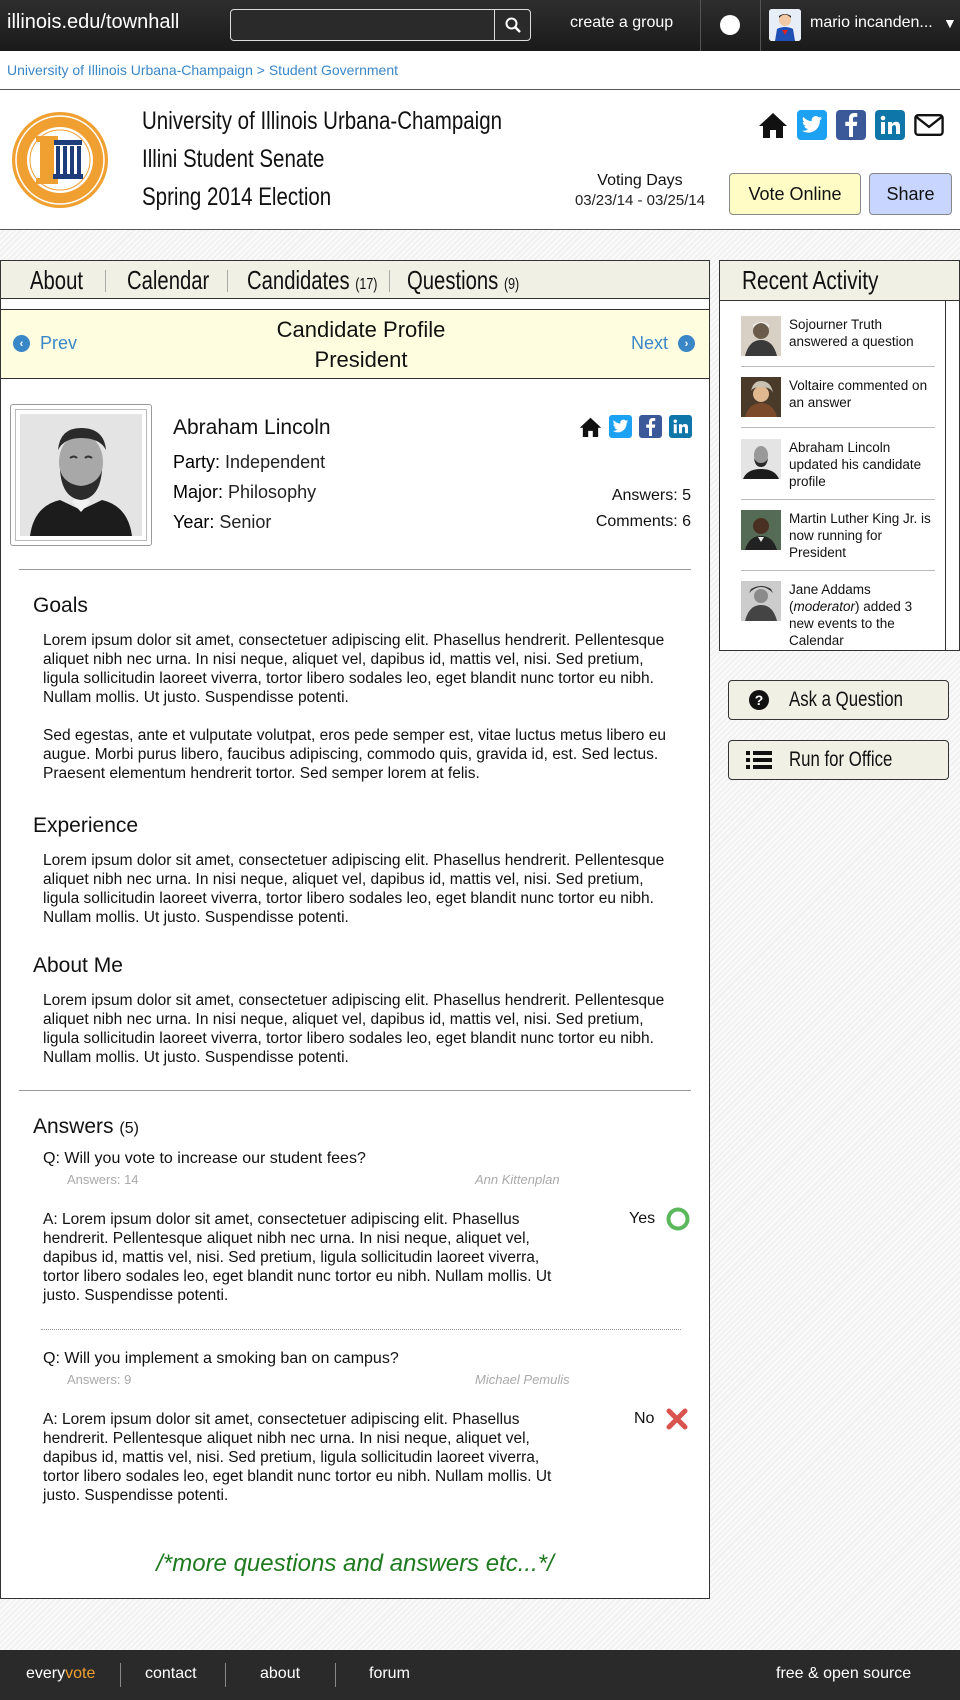 Image resolution: width=960 pixels, height=1700 pixels. Describe the element at coordinates (839, 281) in the screenshot. I see `recent-activity-heading: Recent Activity` at that location.